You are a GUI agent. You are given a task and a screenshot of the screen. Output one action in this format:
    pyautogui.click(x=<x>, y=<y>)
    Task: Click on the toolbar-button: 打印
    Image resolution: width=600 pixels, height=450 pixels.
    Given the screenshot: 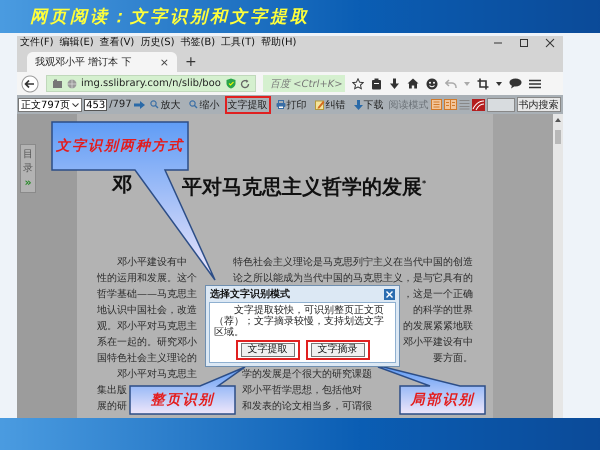 What is the action you would take?
    pyautogui.click(x=291, y=105)
    